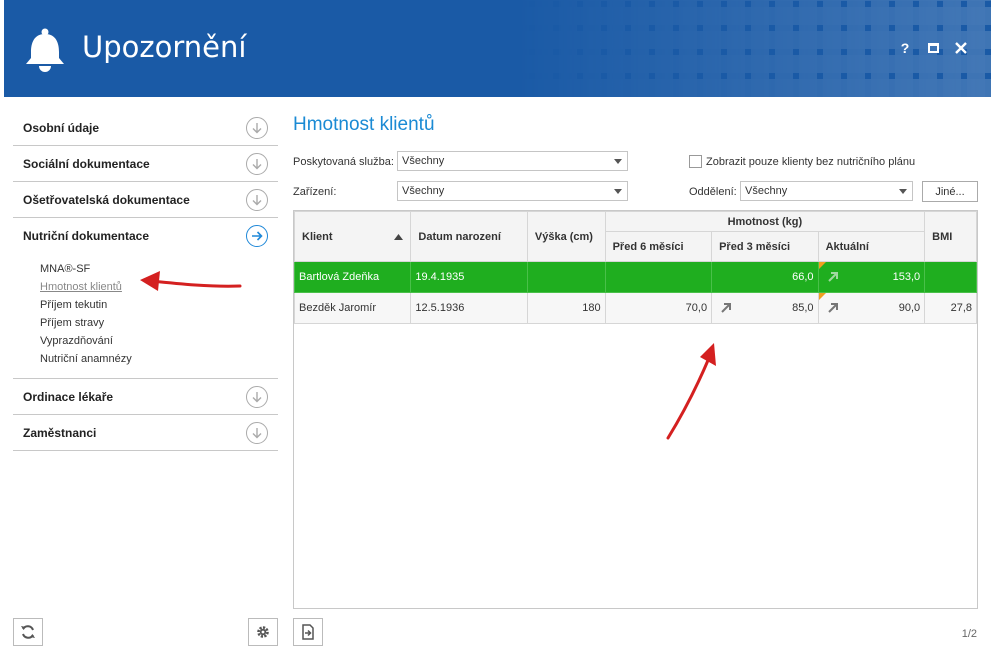  What do you see at coordinates (566, 308) in the screenshot?
I see `cell-height: 180` at bounding box center [566, 308].